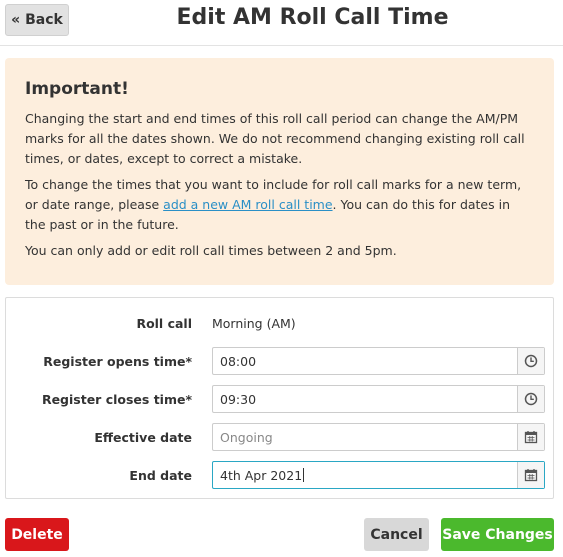 Image resolution: width=563 pixels, height=557 pixels. I want to click on closes-time-row: Register closes time* 09:30, so click(280, 399).